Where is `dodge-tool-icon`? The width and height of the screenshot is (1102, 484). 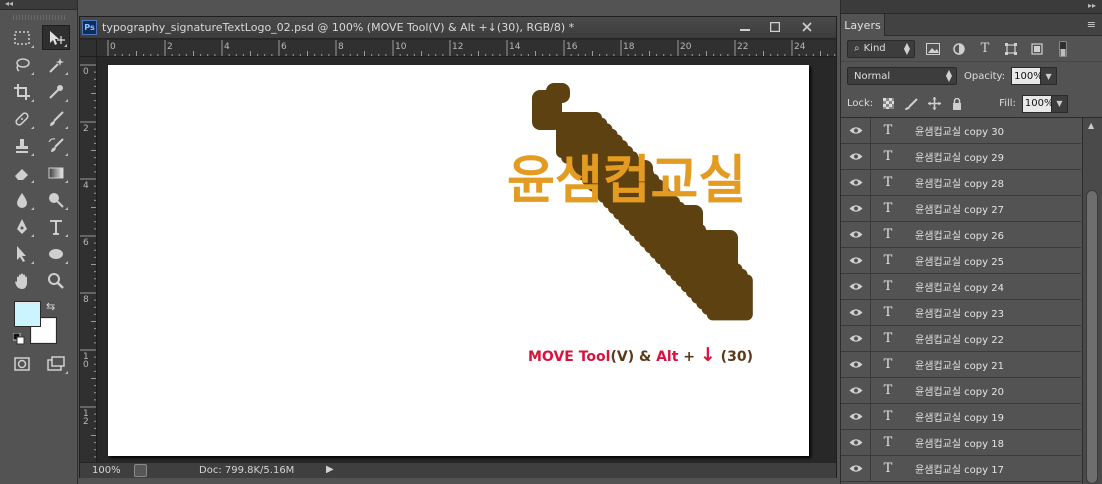
dodge-tool-icon is located at coordinates (56, 199).